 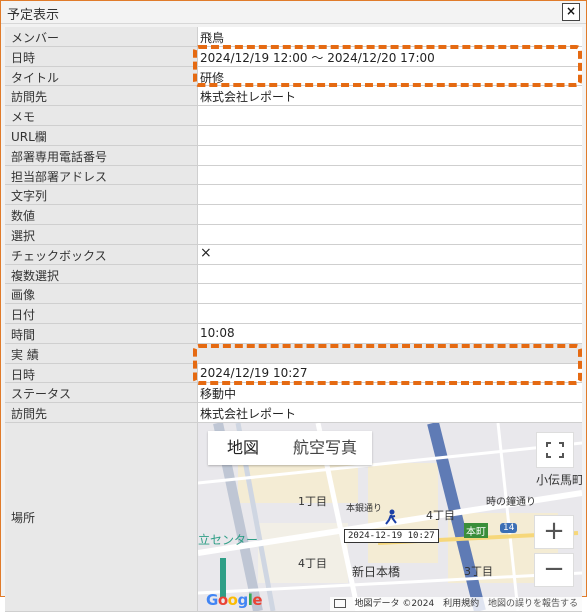 I want to click on label-title: タイトル, so click(x=35, y=77).